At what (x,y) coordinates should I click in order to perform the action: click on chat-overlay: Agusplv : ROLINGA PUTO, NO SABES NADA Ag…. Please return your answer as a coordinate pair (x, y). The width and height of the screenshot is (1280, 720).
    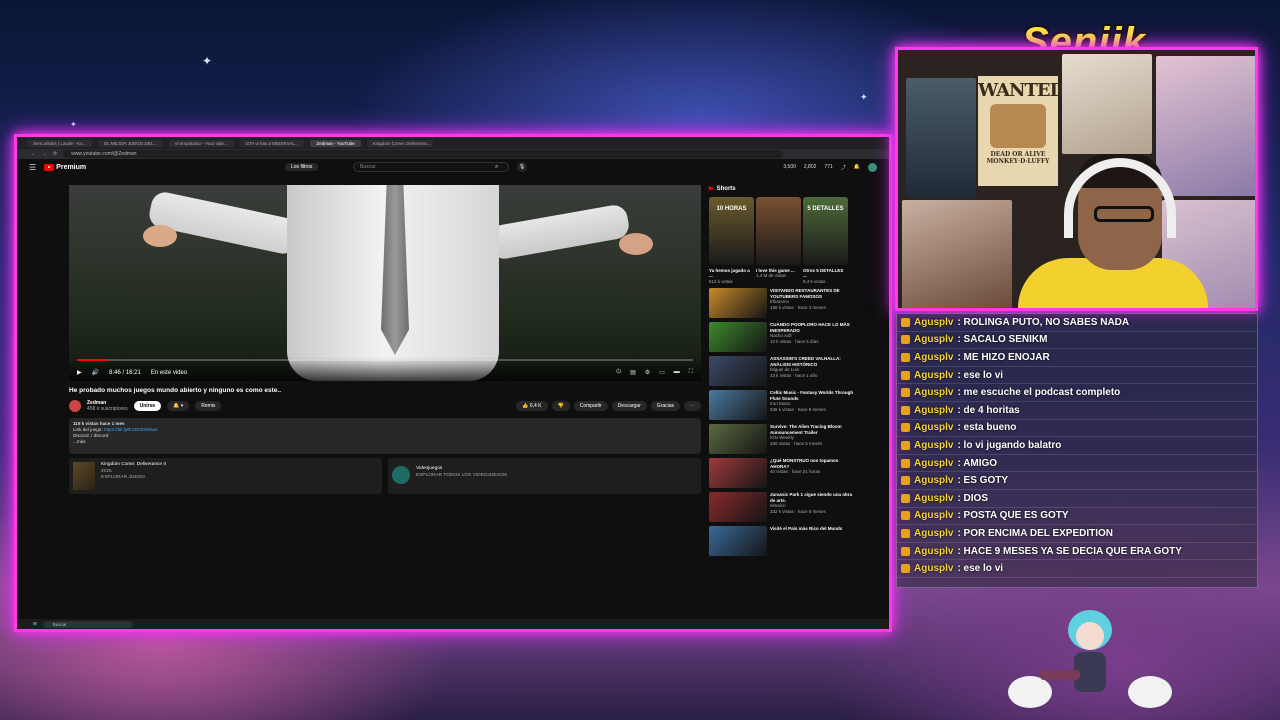
    Looking at the image, I should click on (1077, 450).